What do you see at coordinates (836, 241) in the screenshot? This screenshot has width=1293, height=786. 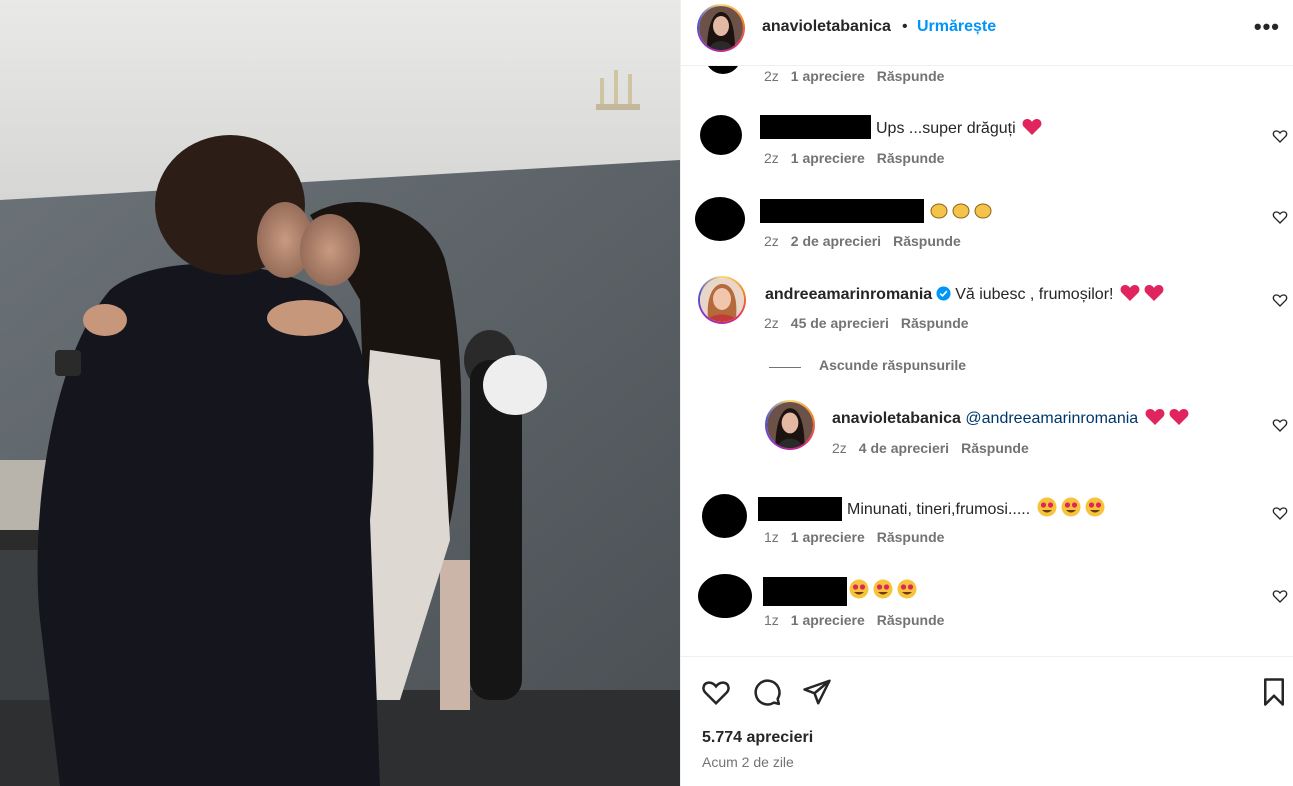 I see `comment-likes-link: 2 de aprecieri` at bounding box center [836, 241].